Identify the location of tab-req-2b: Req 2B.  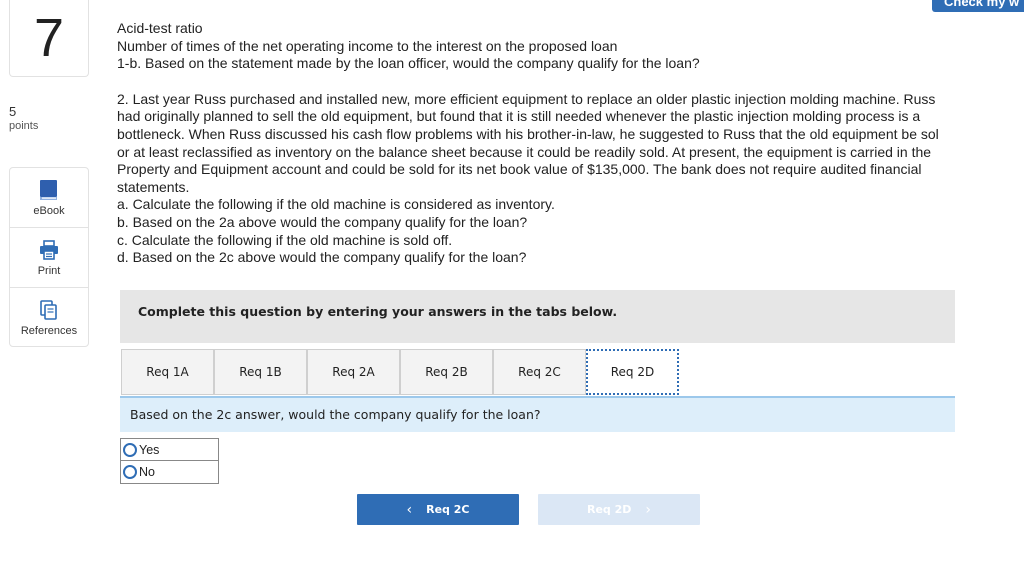
(446, 372).